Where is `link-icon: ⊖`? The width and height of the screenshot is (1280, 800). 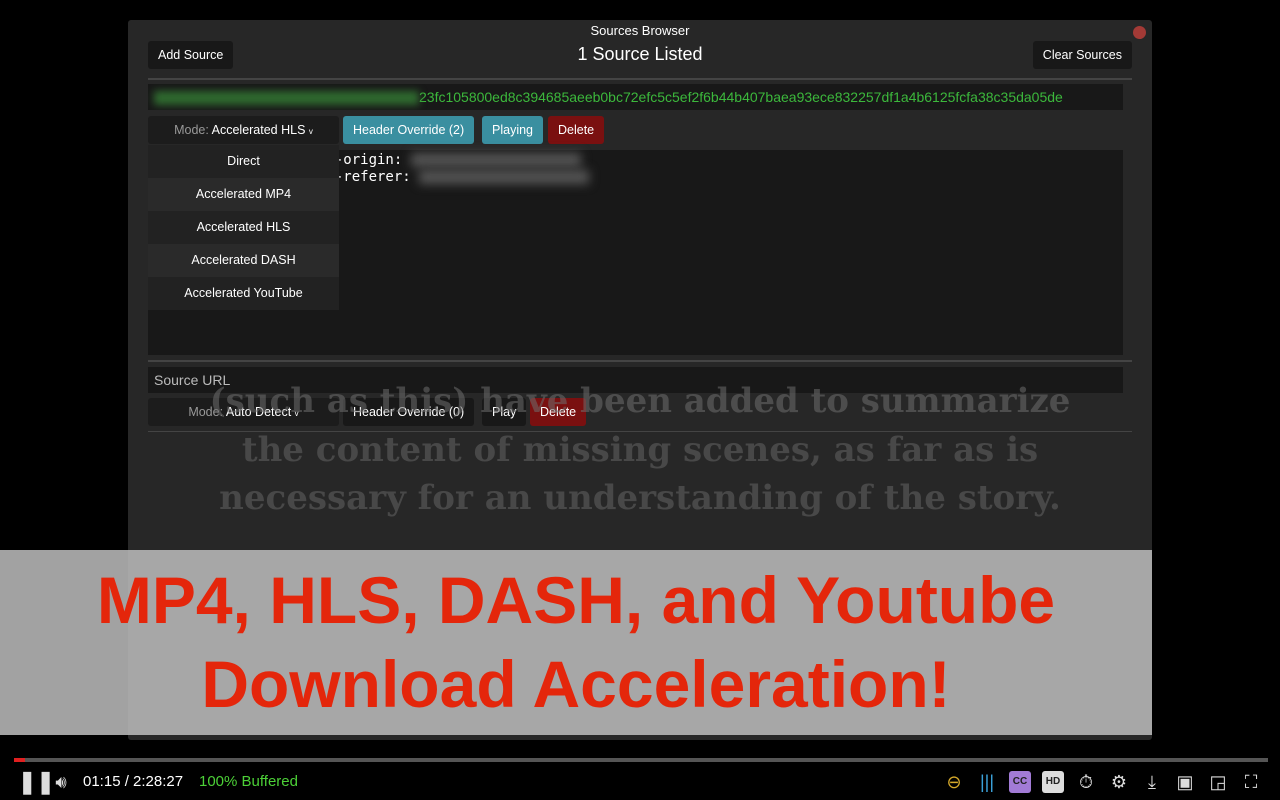 link-icon: ⊖ is located at coordinates (954, 782).